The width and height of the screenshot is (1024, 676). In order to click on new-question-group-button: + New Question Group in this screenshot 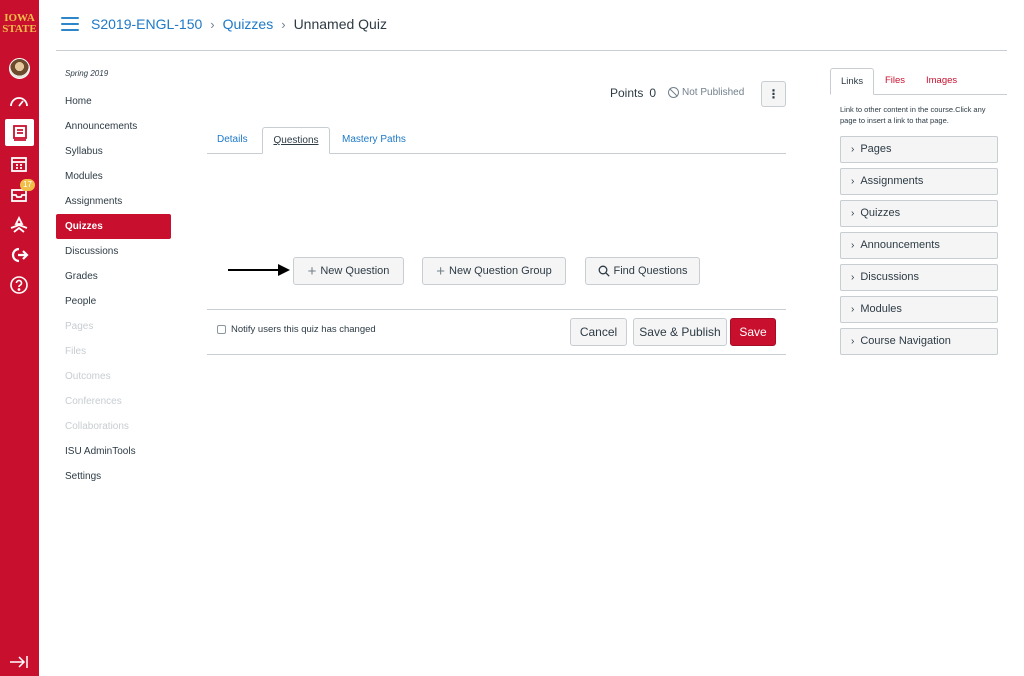, I will do `click(494, 271)`.